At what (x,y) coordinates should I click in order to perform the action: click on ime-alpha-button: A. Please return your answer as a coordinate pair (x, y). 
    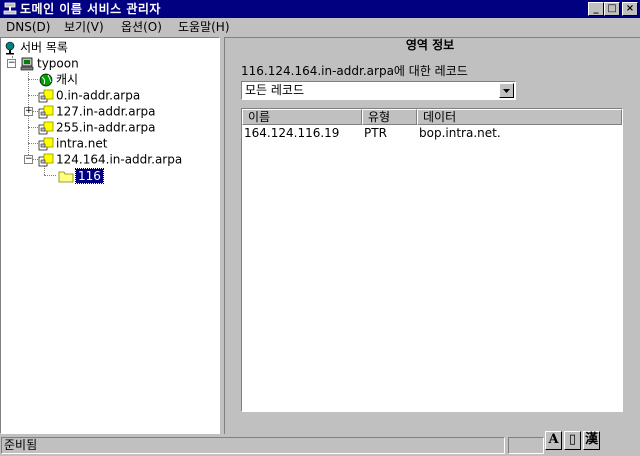
    Looking at the image, I should click on (553, 440).